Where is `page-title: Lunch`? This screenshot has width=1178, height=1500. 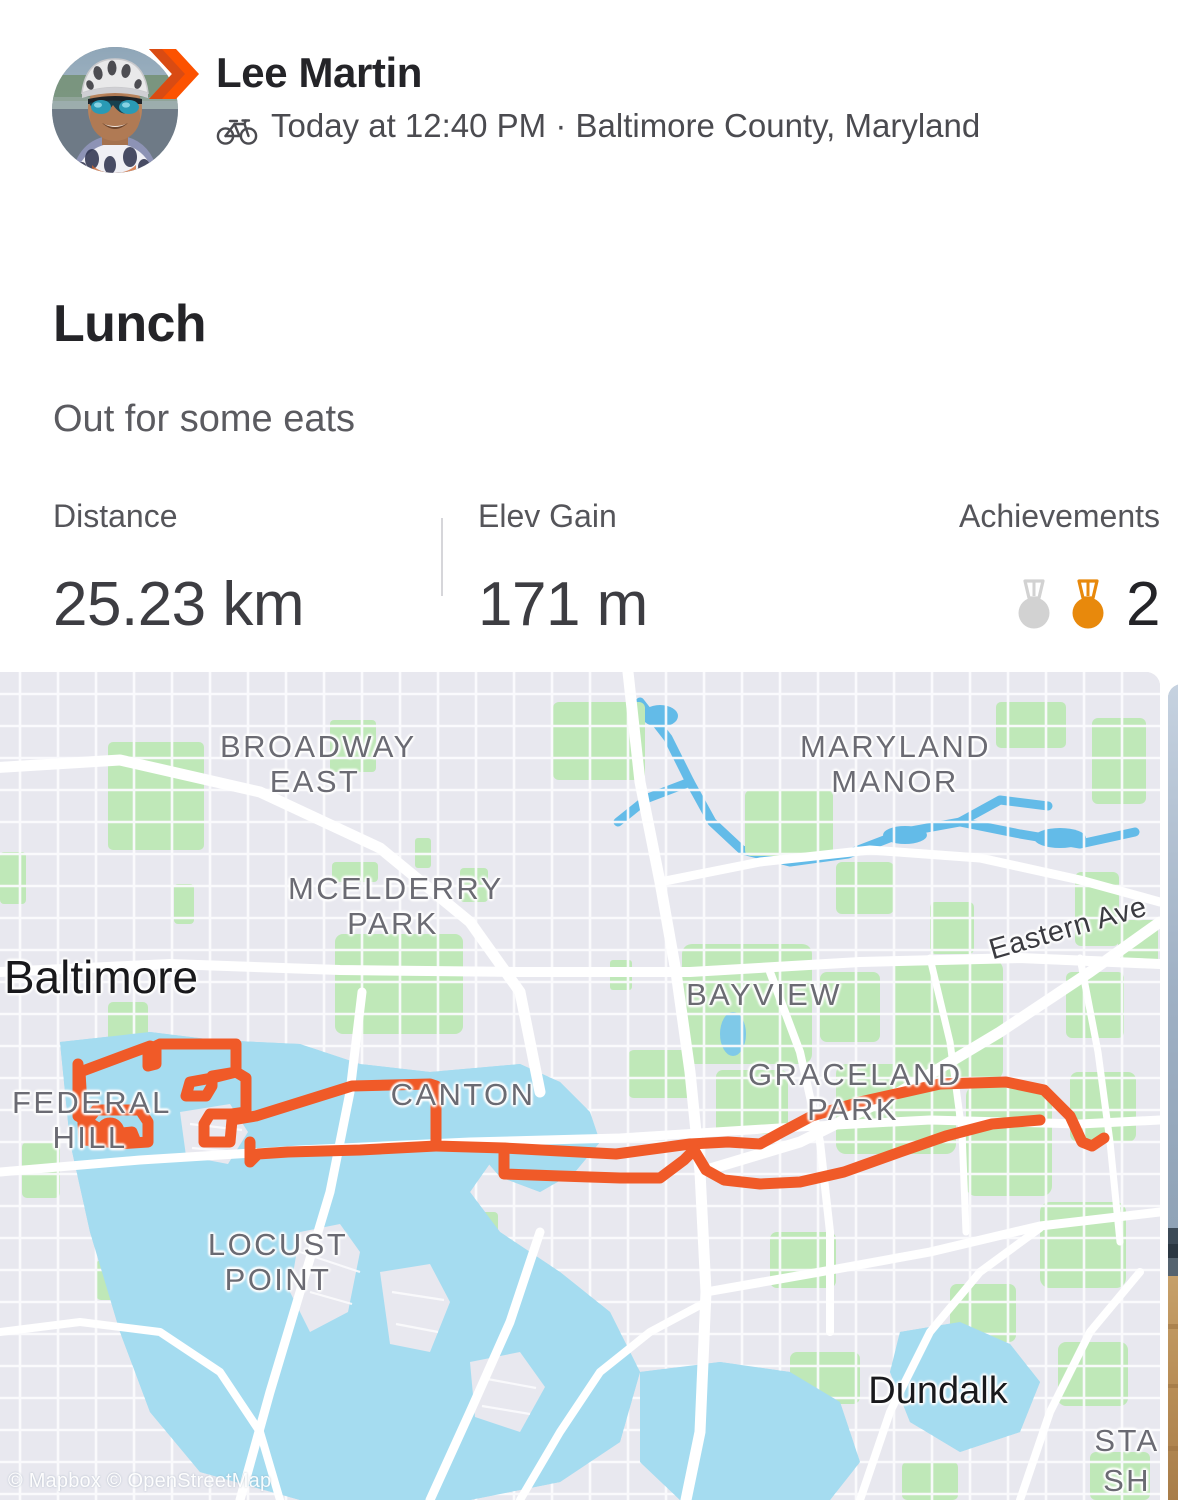 page-title: Lunch is located at coordinates (130, 324).